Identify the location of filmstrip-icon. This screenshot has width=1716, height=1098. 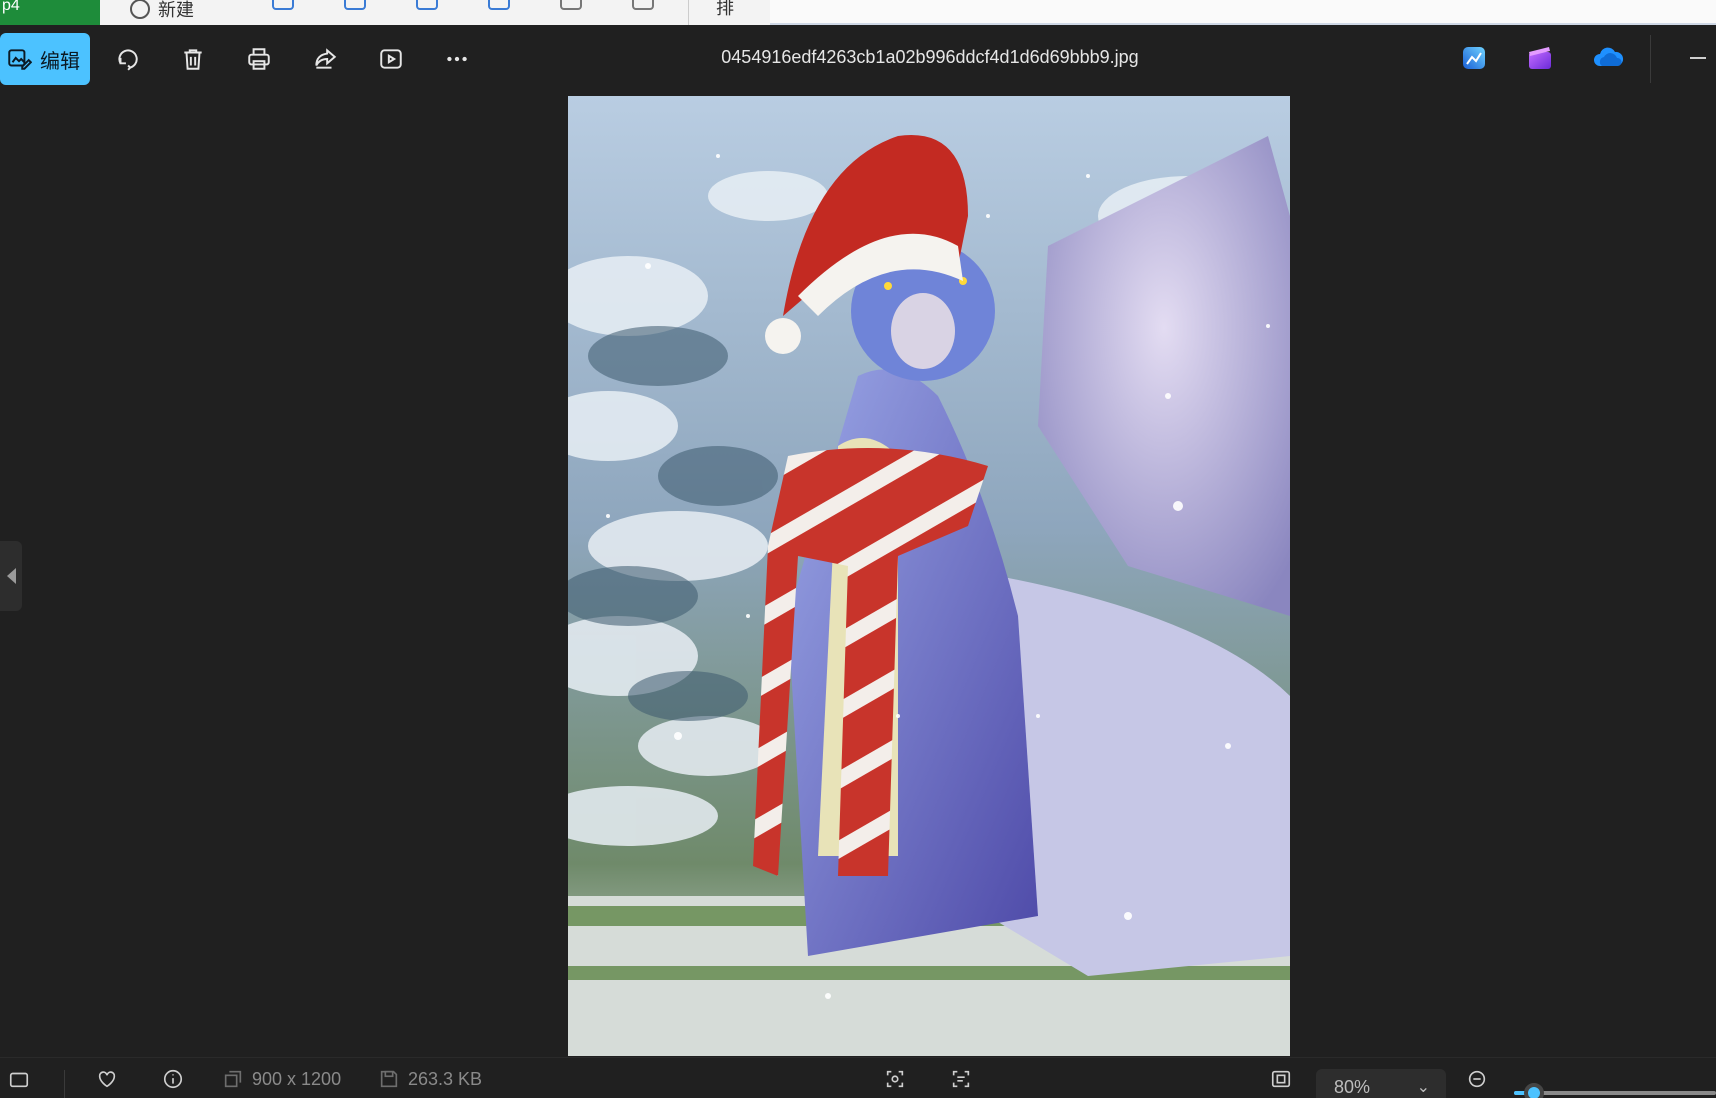
(19, 1080).